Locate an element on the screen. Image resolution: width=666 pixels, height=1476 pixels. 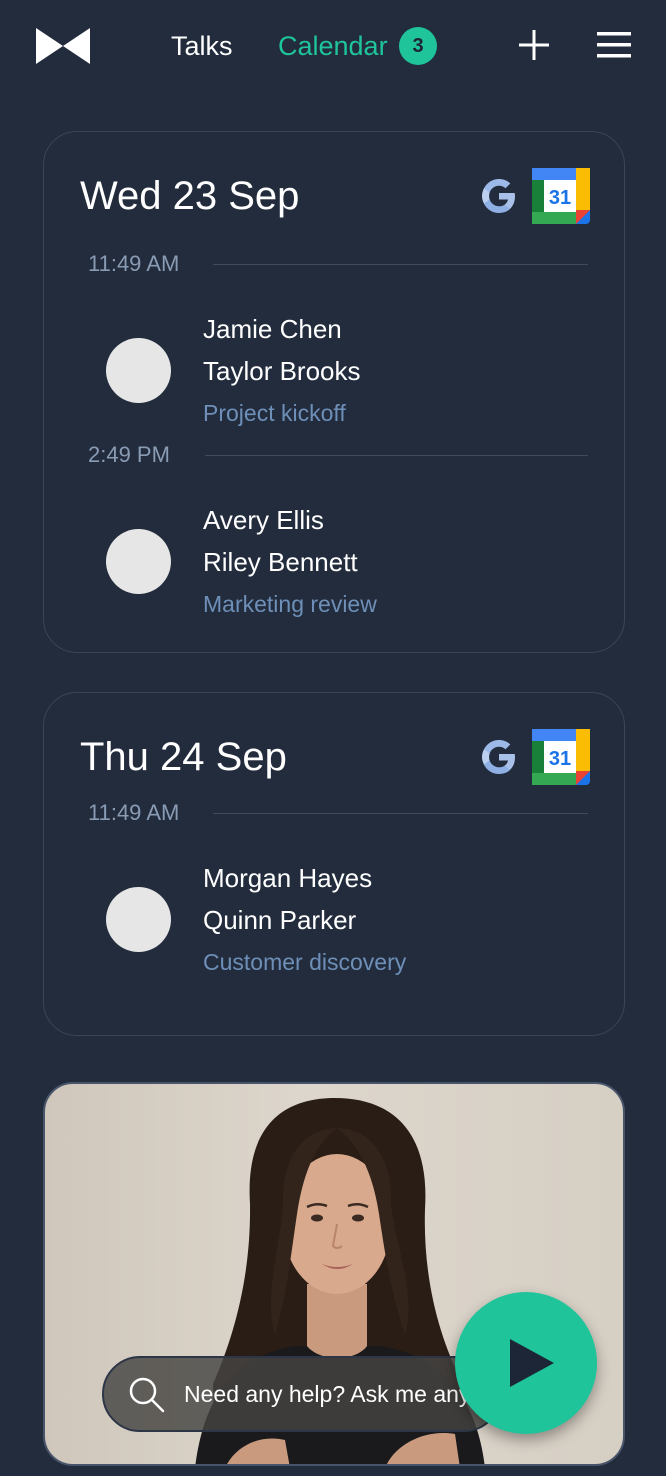
play-button is located at coordinates (526, 1363).